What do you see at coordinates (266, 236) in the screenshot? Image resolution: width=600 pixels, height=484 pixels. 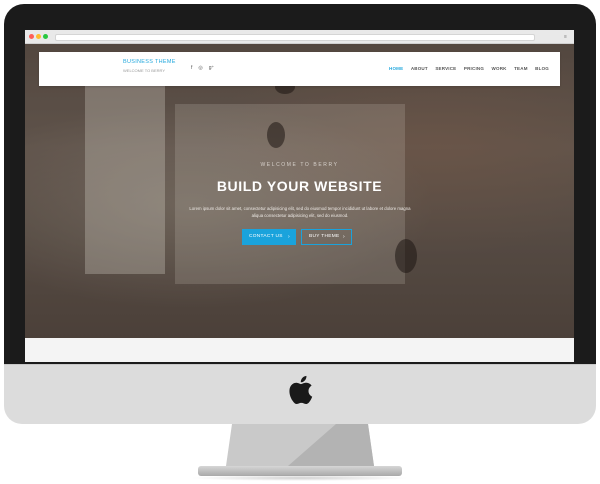 I see `contact-us-label: CONTACT US` at bounding box center [266, 236].